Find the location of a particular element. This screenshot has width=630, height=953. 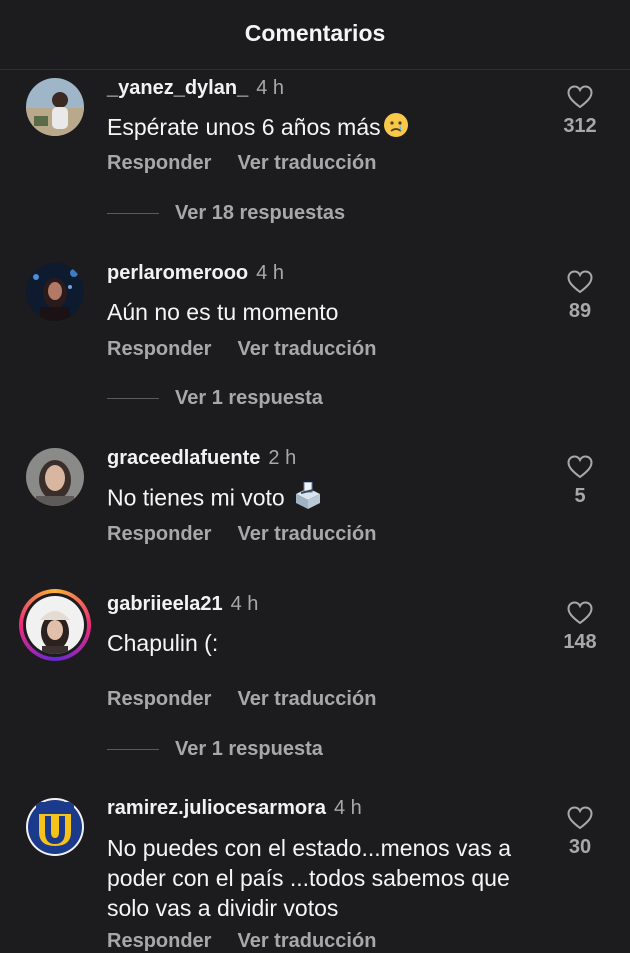

like-count: 30 is located at coordinates (580, 847).